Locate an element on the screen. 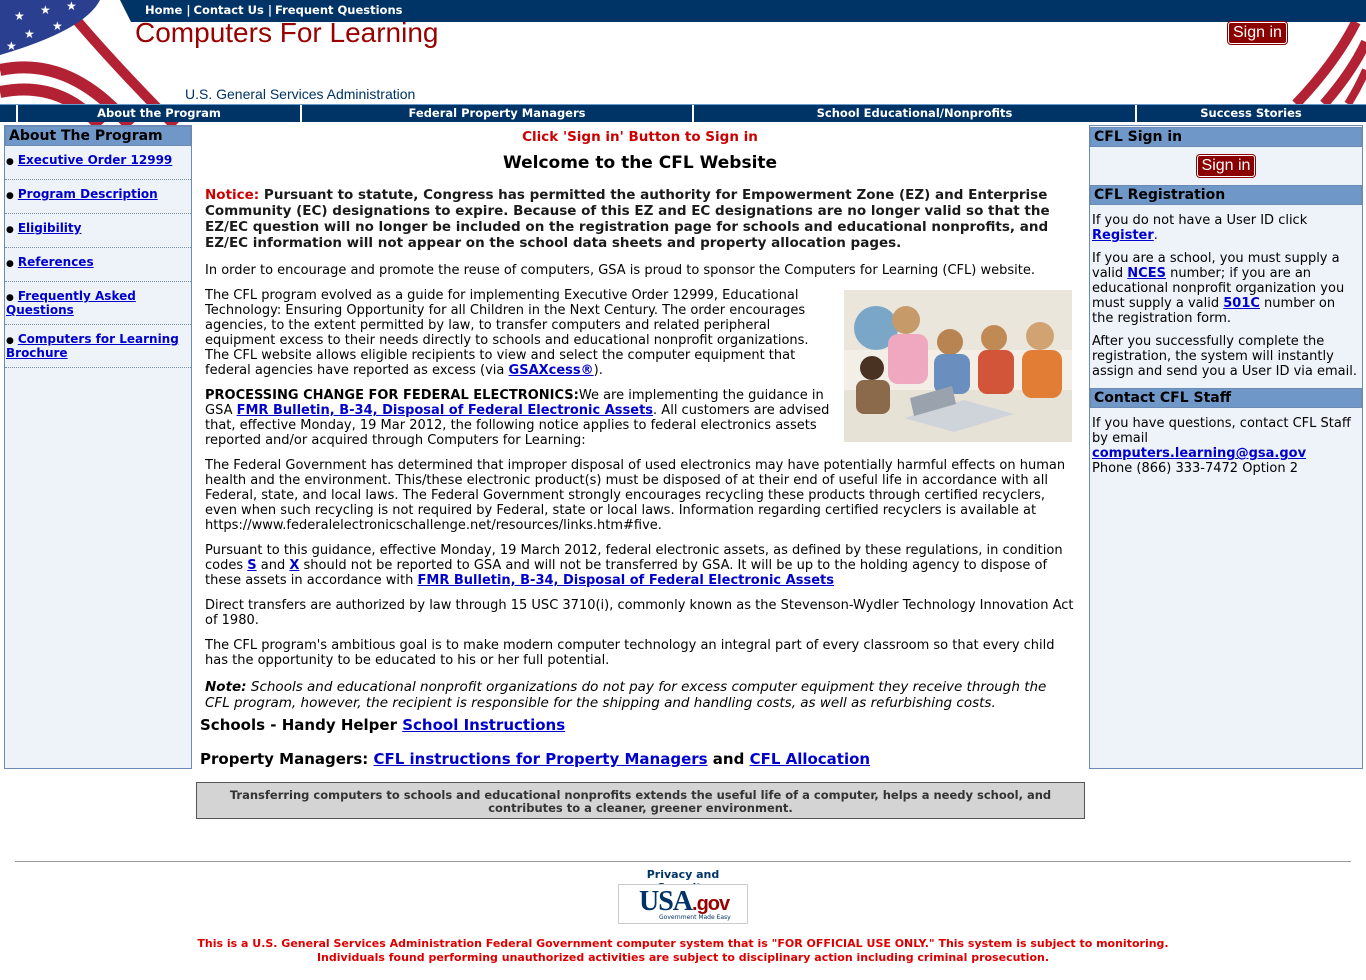  sidebar-item-eligibility: ● Eligibility is located at coordinates (98, 231).